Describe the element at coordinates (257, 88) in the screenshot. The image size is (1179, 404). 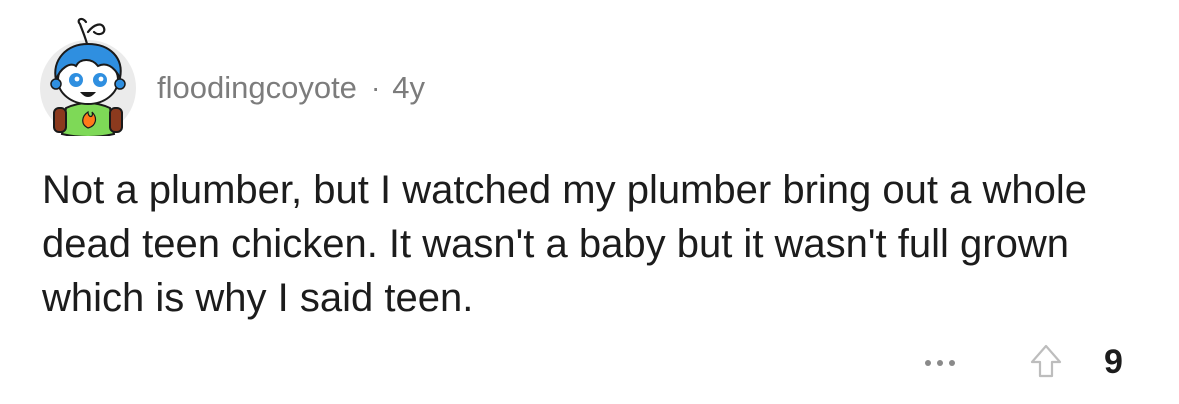
I see `username-link: floodingcoyote` at that location.